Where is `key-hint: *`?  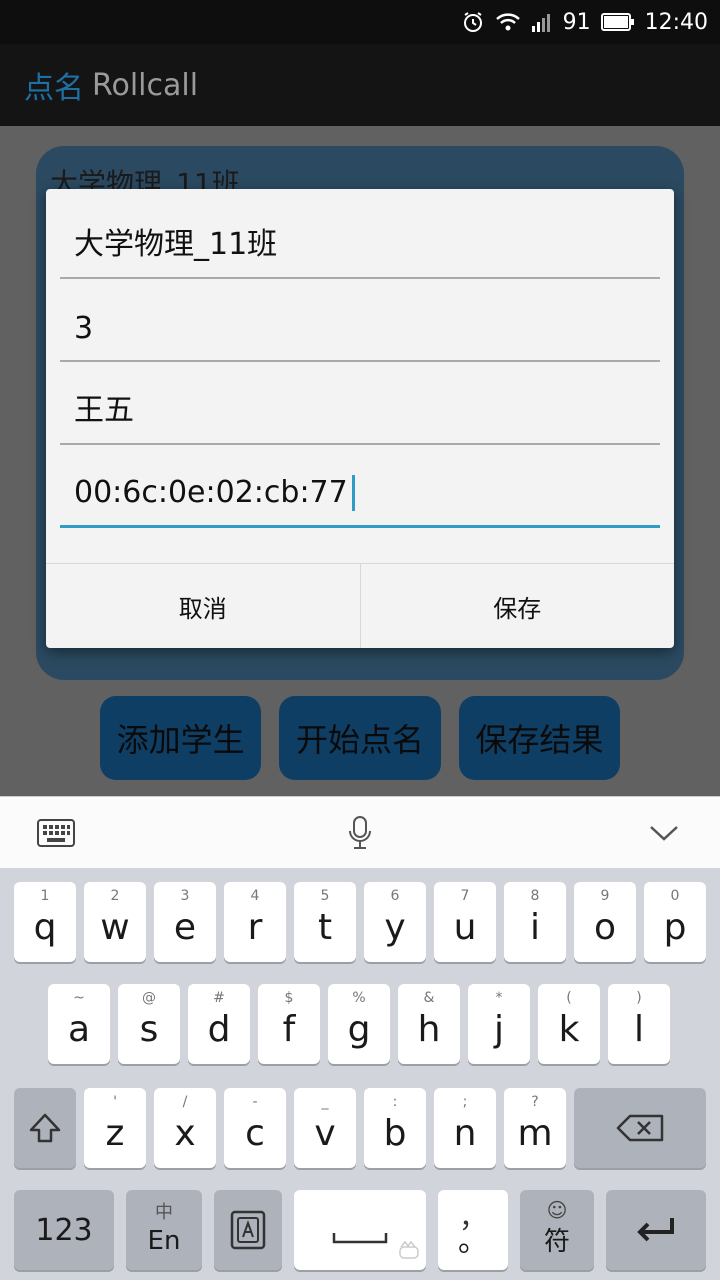 key-hint: * is located at coordinates (499, 998).